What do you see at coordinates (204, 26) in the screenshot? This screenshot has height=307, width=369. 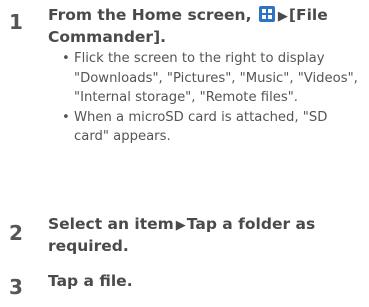 I see `step-instruction: From the Home screen, ▶[File Commander].` at bounding box center [204, 26].